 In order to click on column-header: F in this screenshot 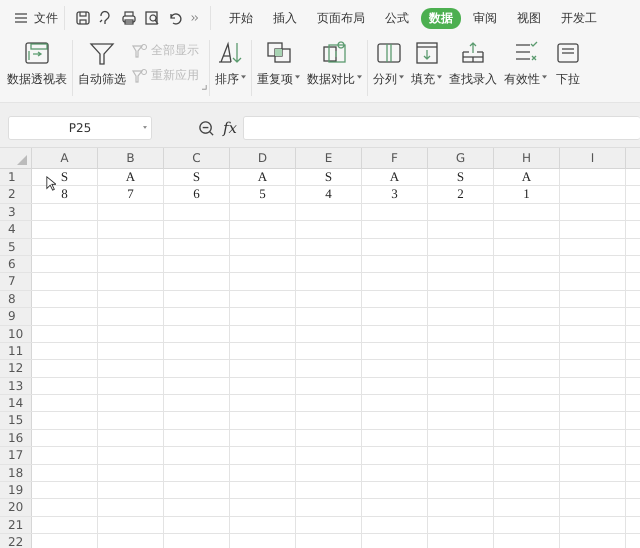, I will do `click(395, 158)`.